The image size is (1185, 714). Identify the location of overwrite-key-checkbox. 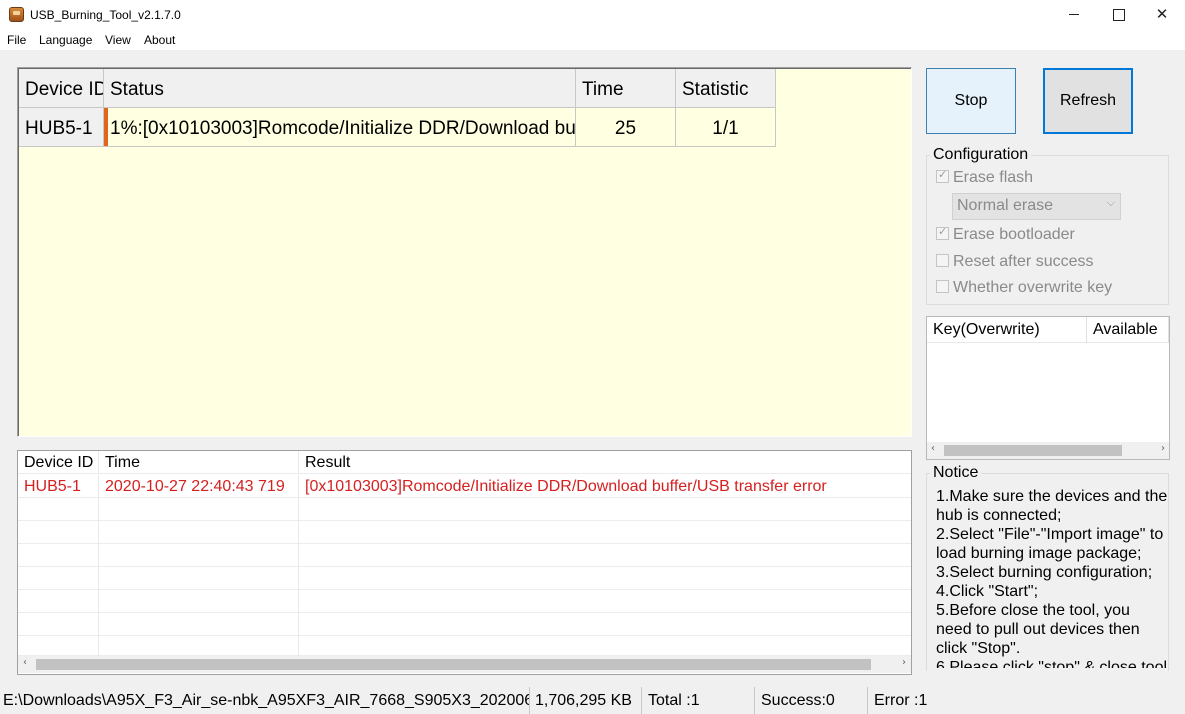
(942, 286).